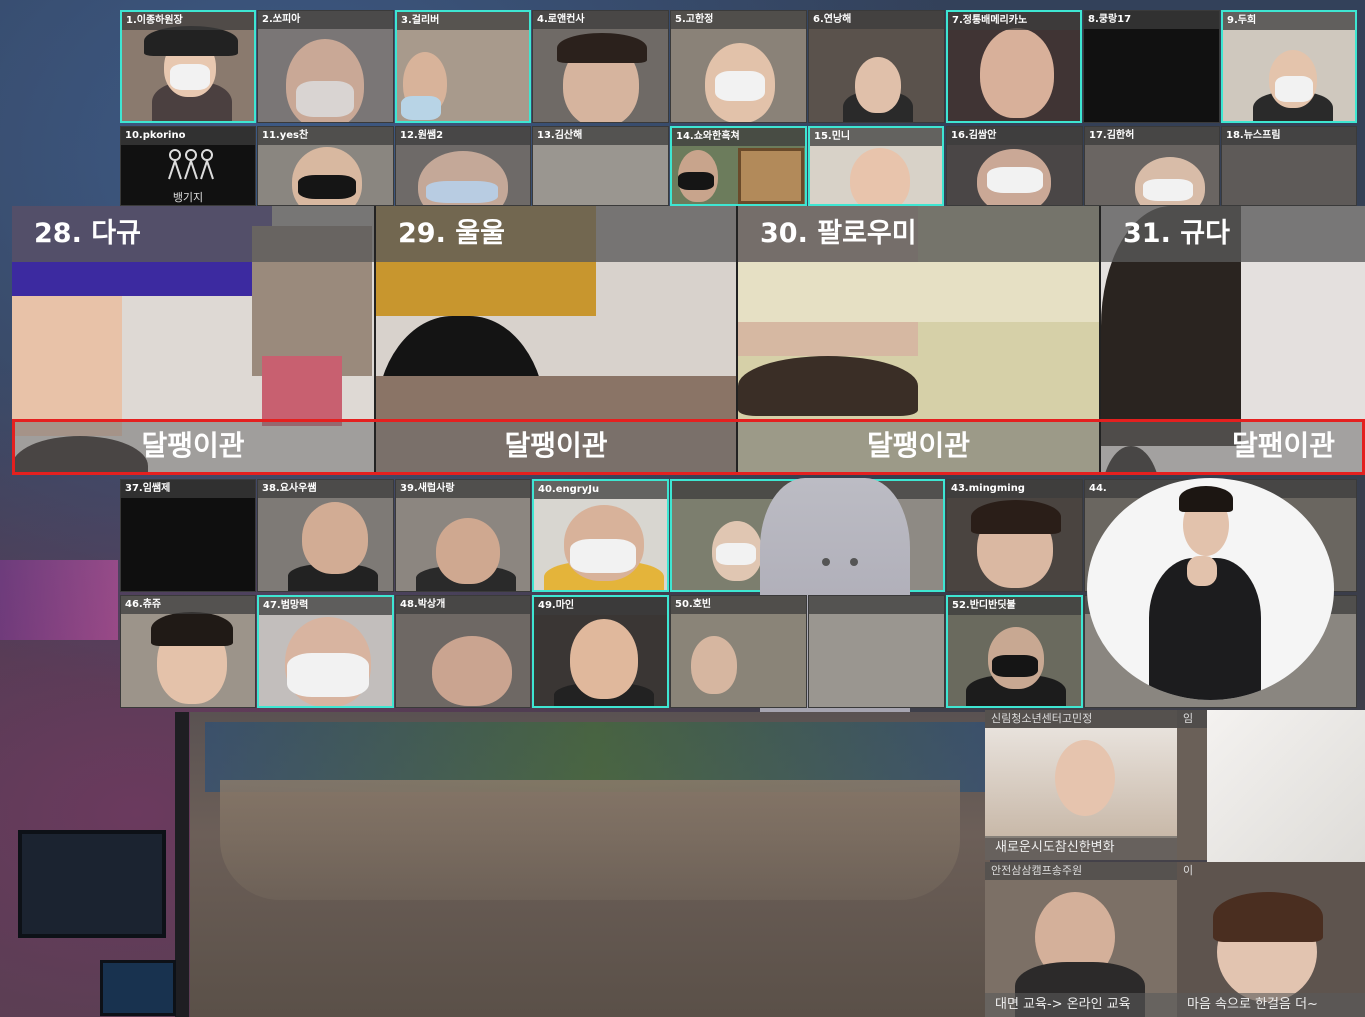 Image resolution: width=1365 pixels, height=1017 pixels. I want to click on participant-tile: 40.engryJu, so click(600, 535).